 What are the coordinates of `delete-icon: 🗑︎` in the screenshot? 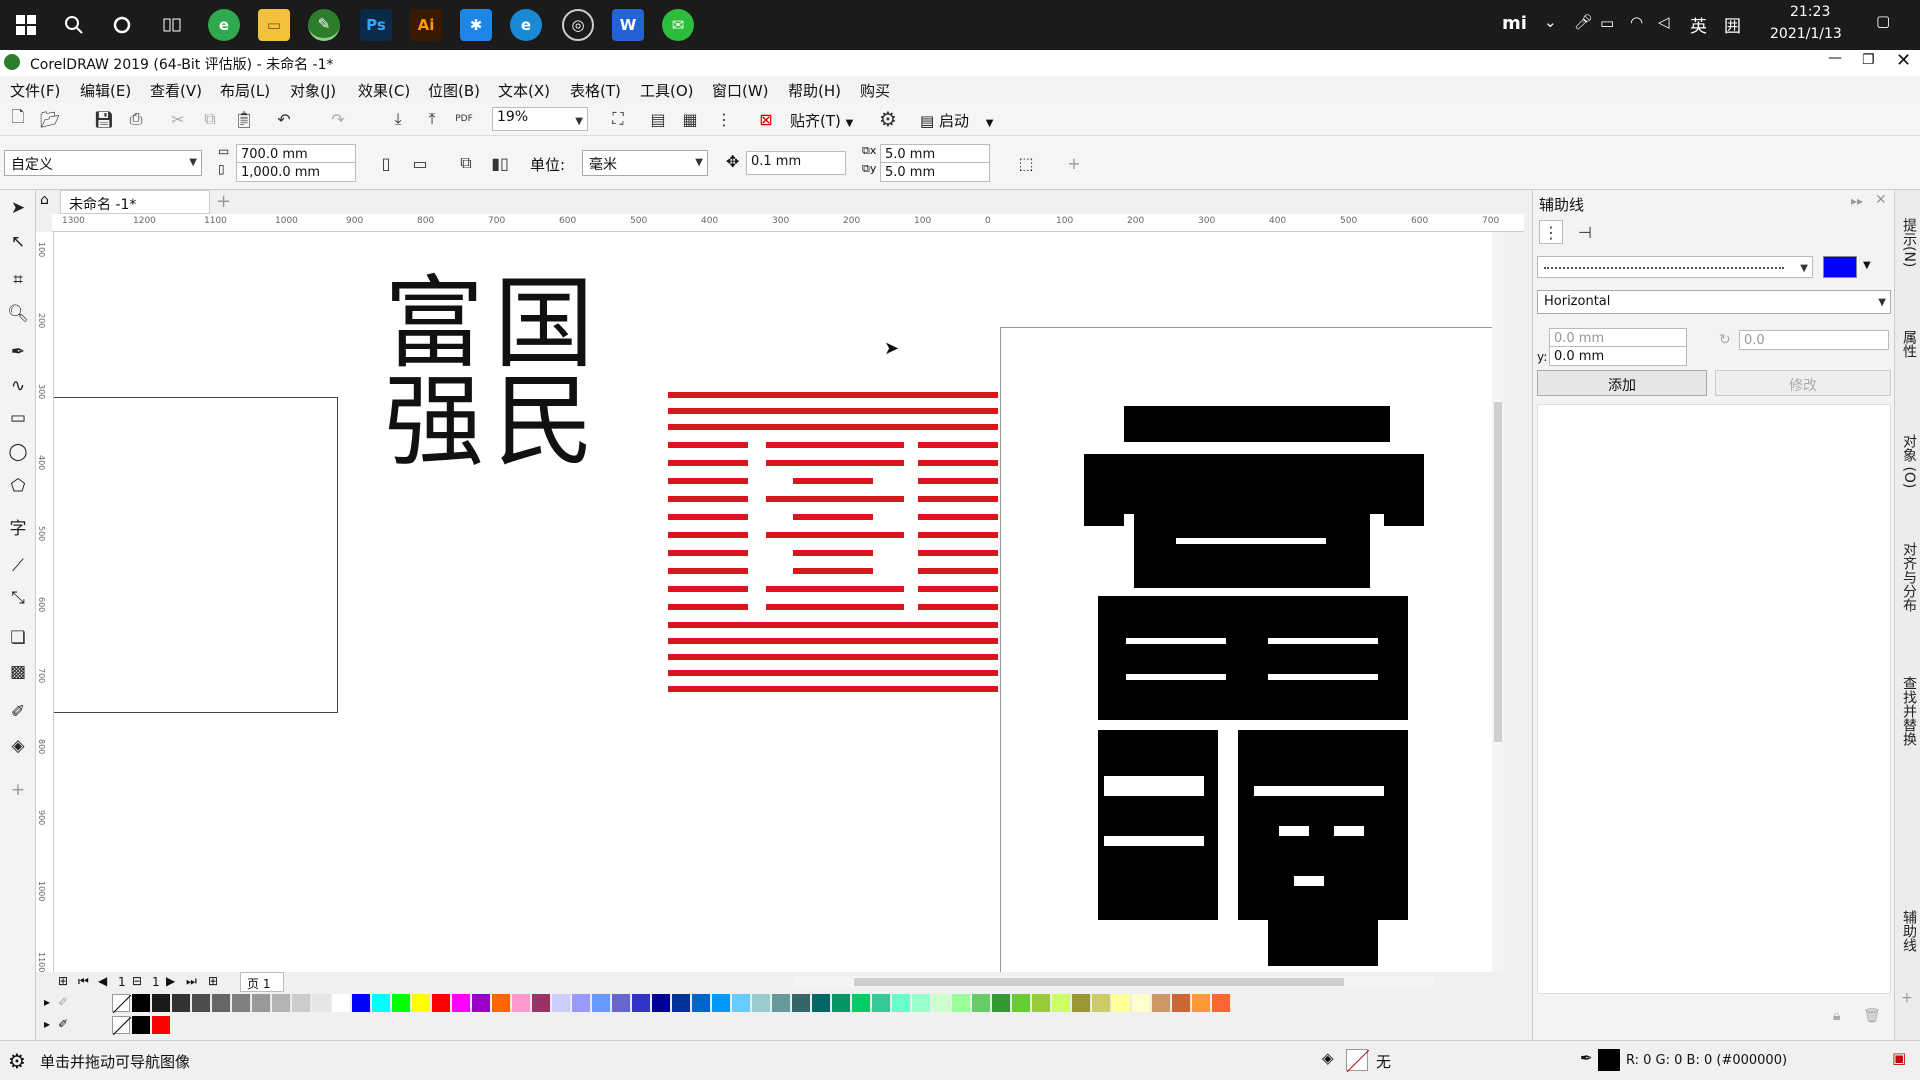 It's located at (1872, 1016).